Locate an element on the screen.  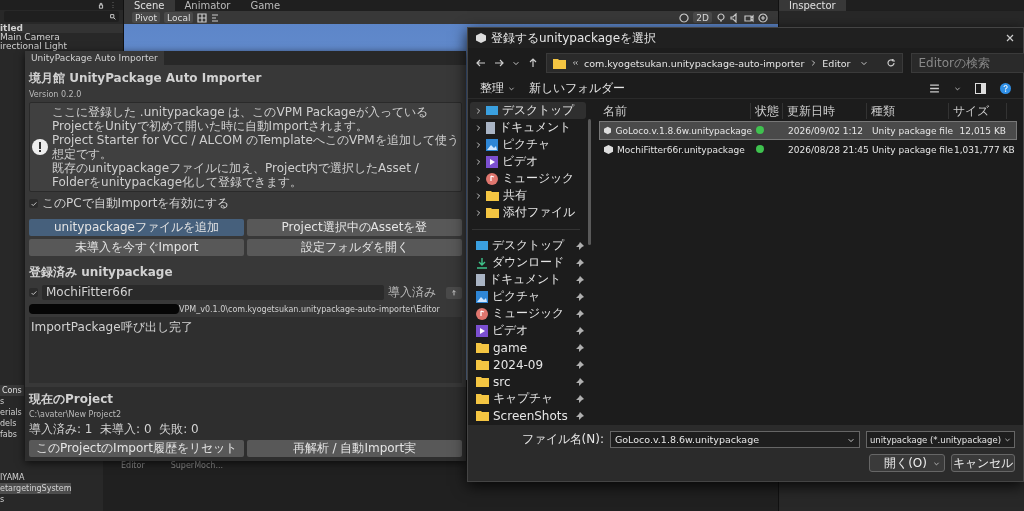
nav-tree-item: ミュージック is located at coordinates (528, 178).